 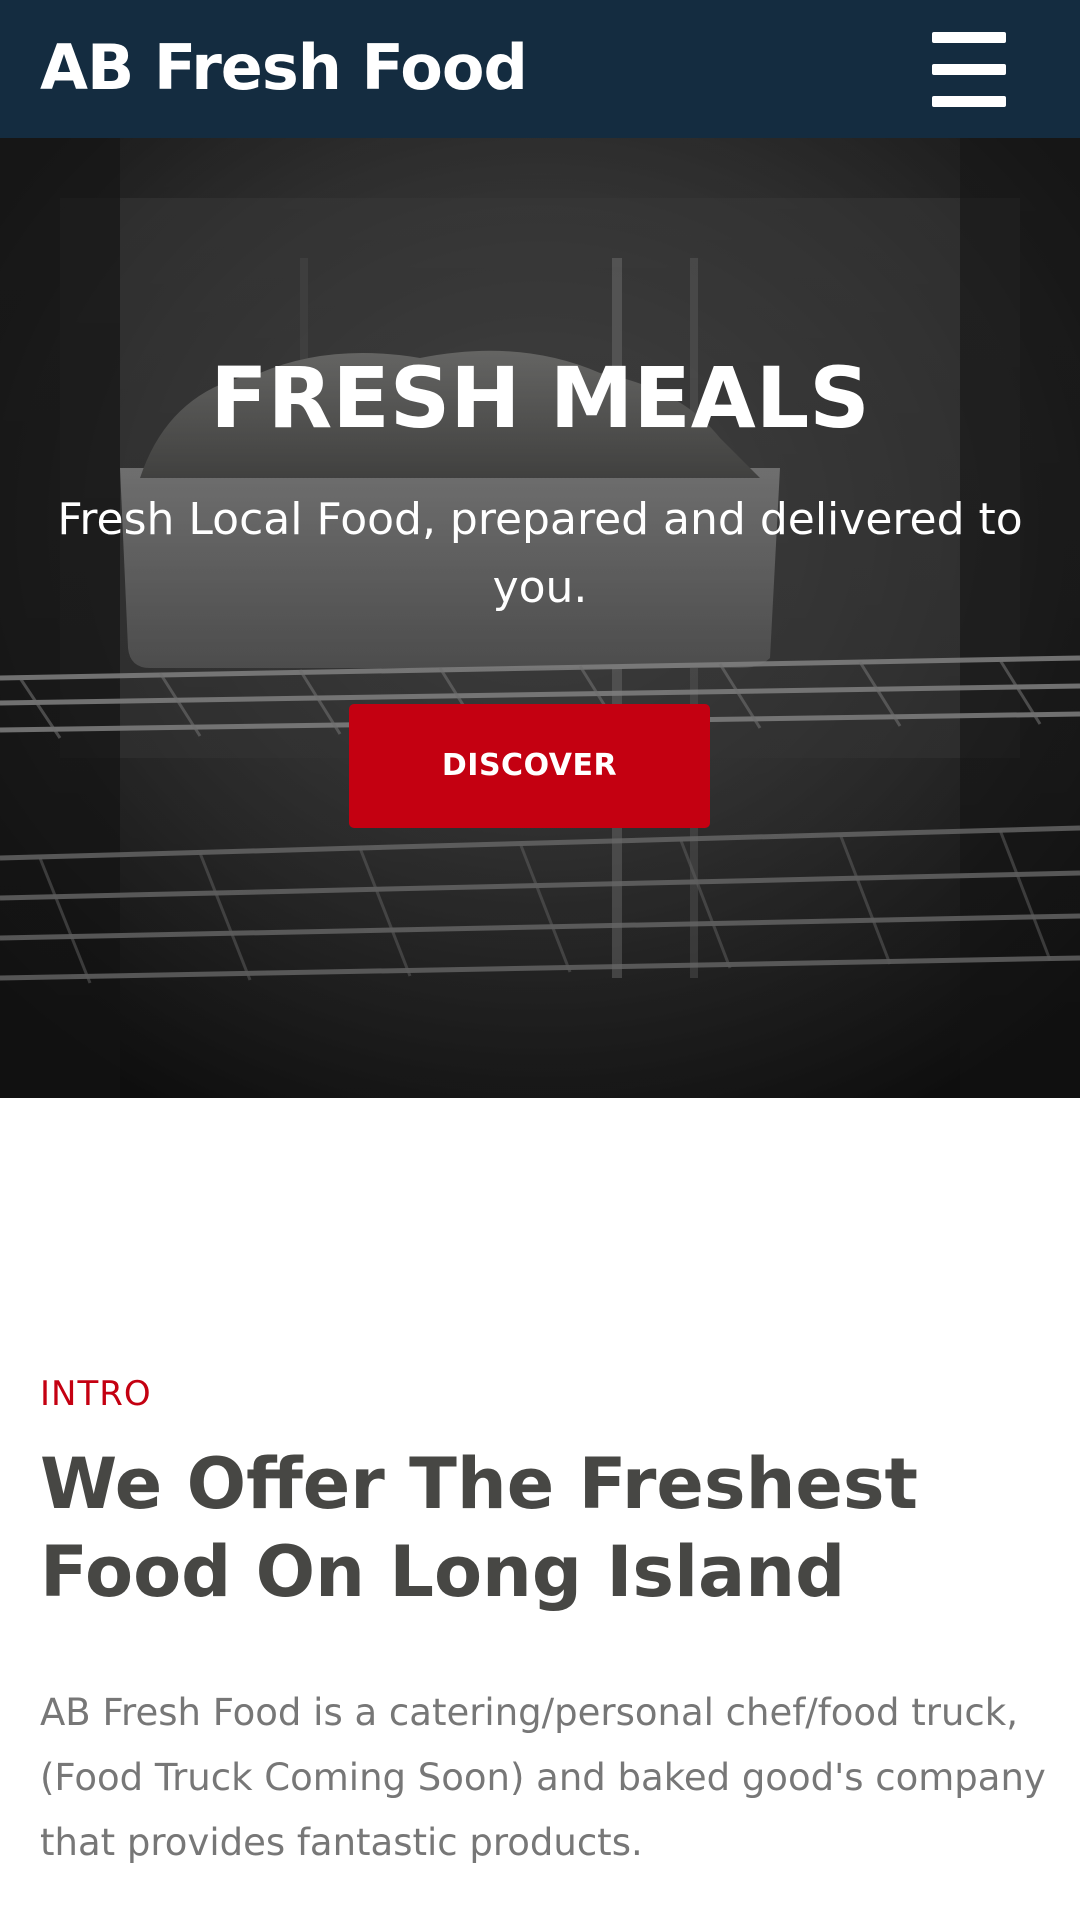 What do you see at coordinates (540, 69) in the screenshot?
I see `site-header: AB Fresh Food` at bounding box center [540, 69].